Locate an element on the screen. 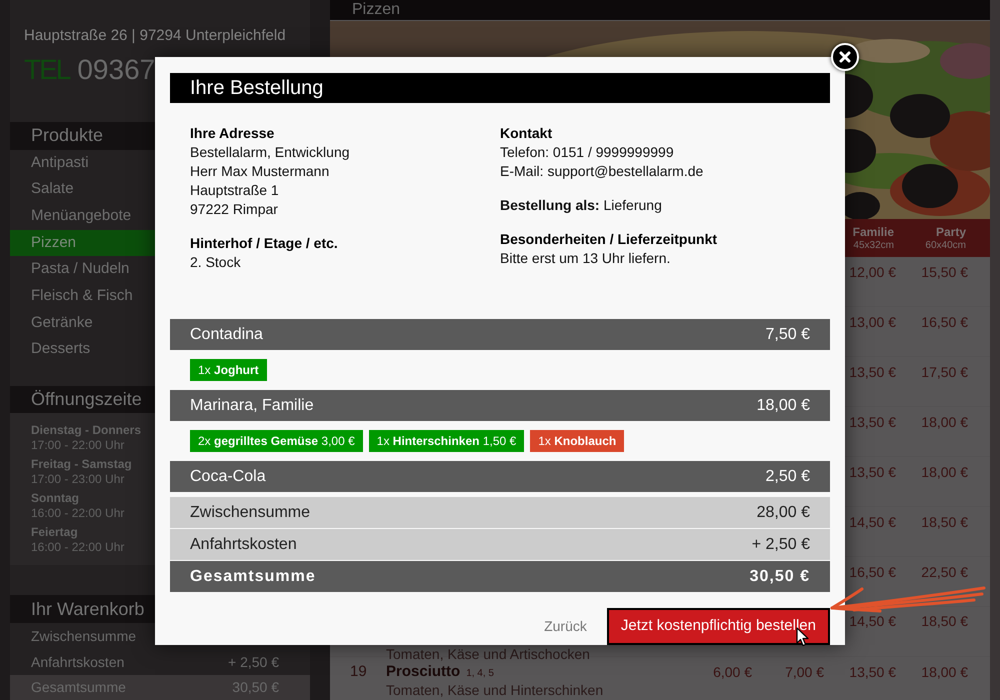  info-heading: Kontakt is located at coordinates (527, 133).